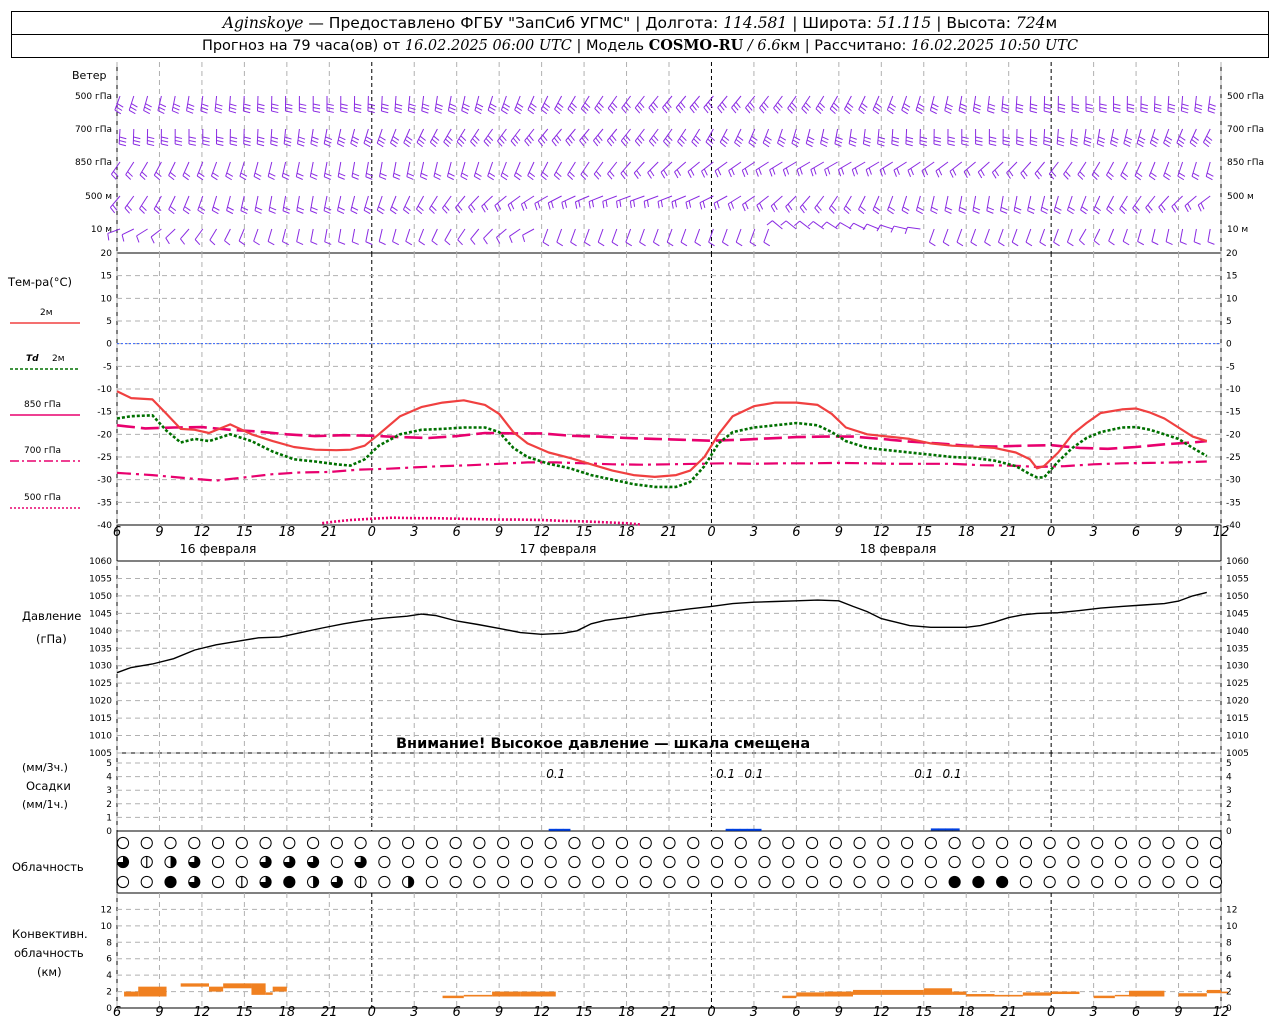 The width and height of the screenshot is (1280, 1024). What do you see at coordinates (42, 451) in the screenshot?
I see `legend-t700-label: 700 гПа` at bounding box center [42, 451].